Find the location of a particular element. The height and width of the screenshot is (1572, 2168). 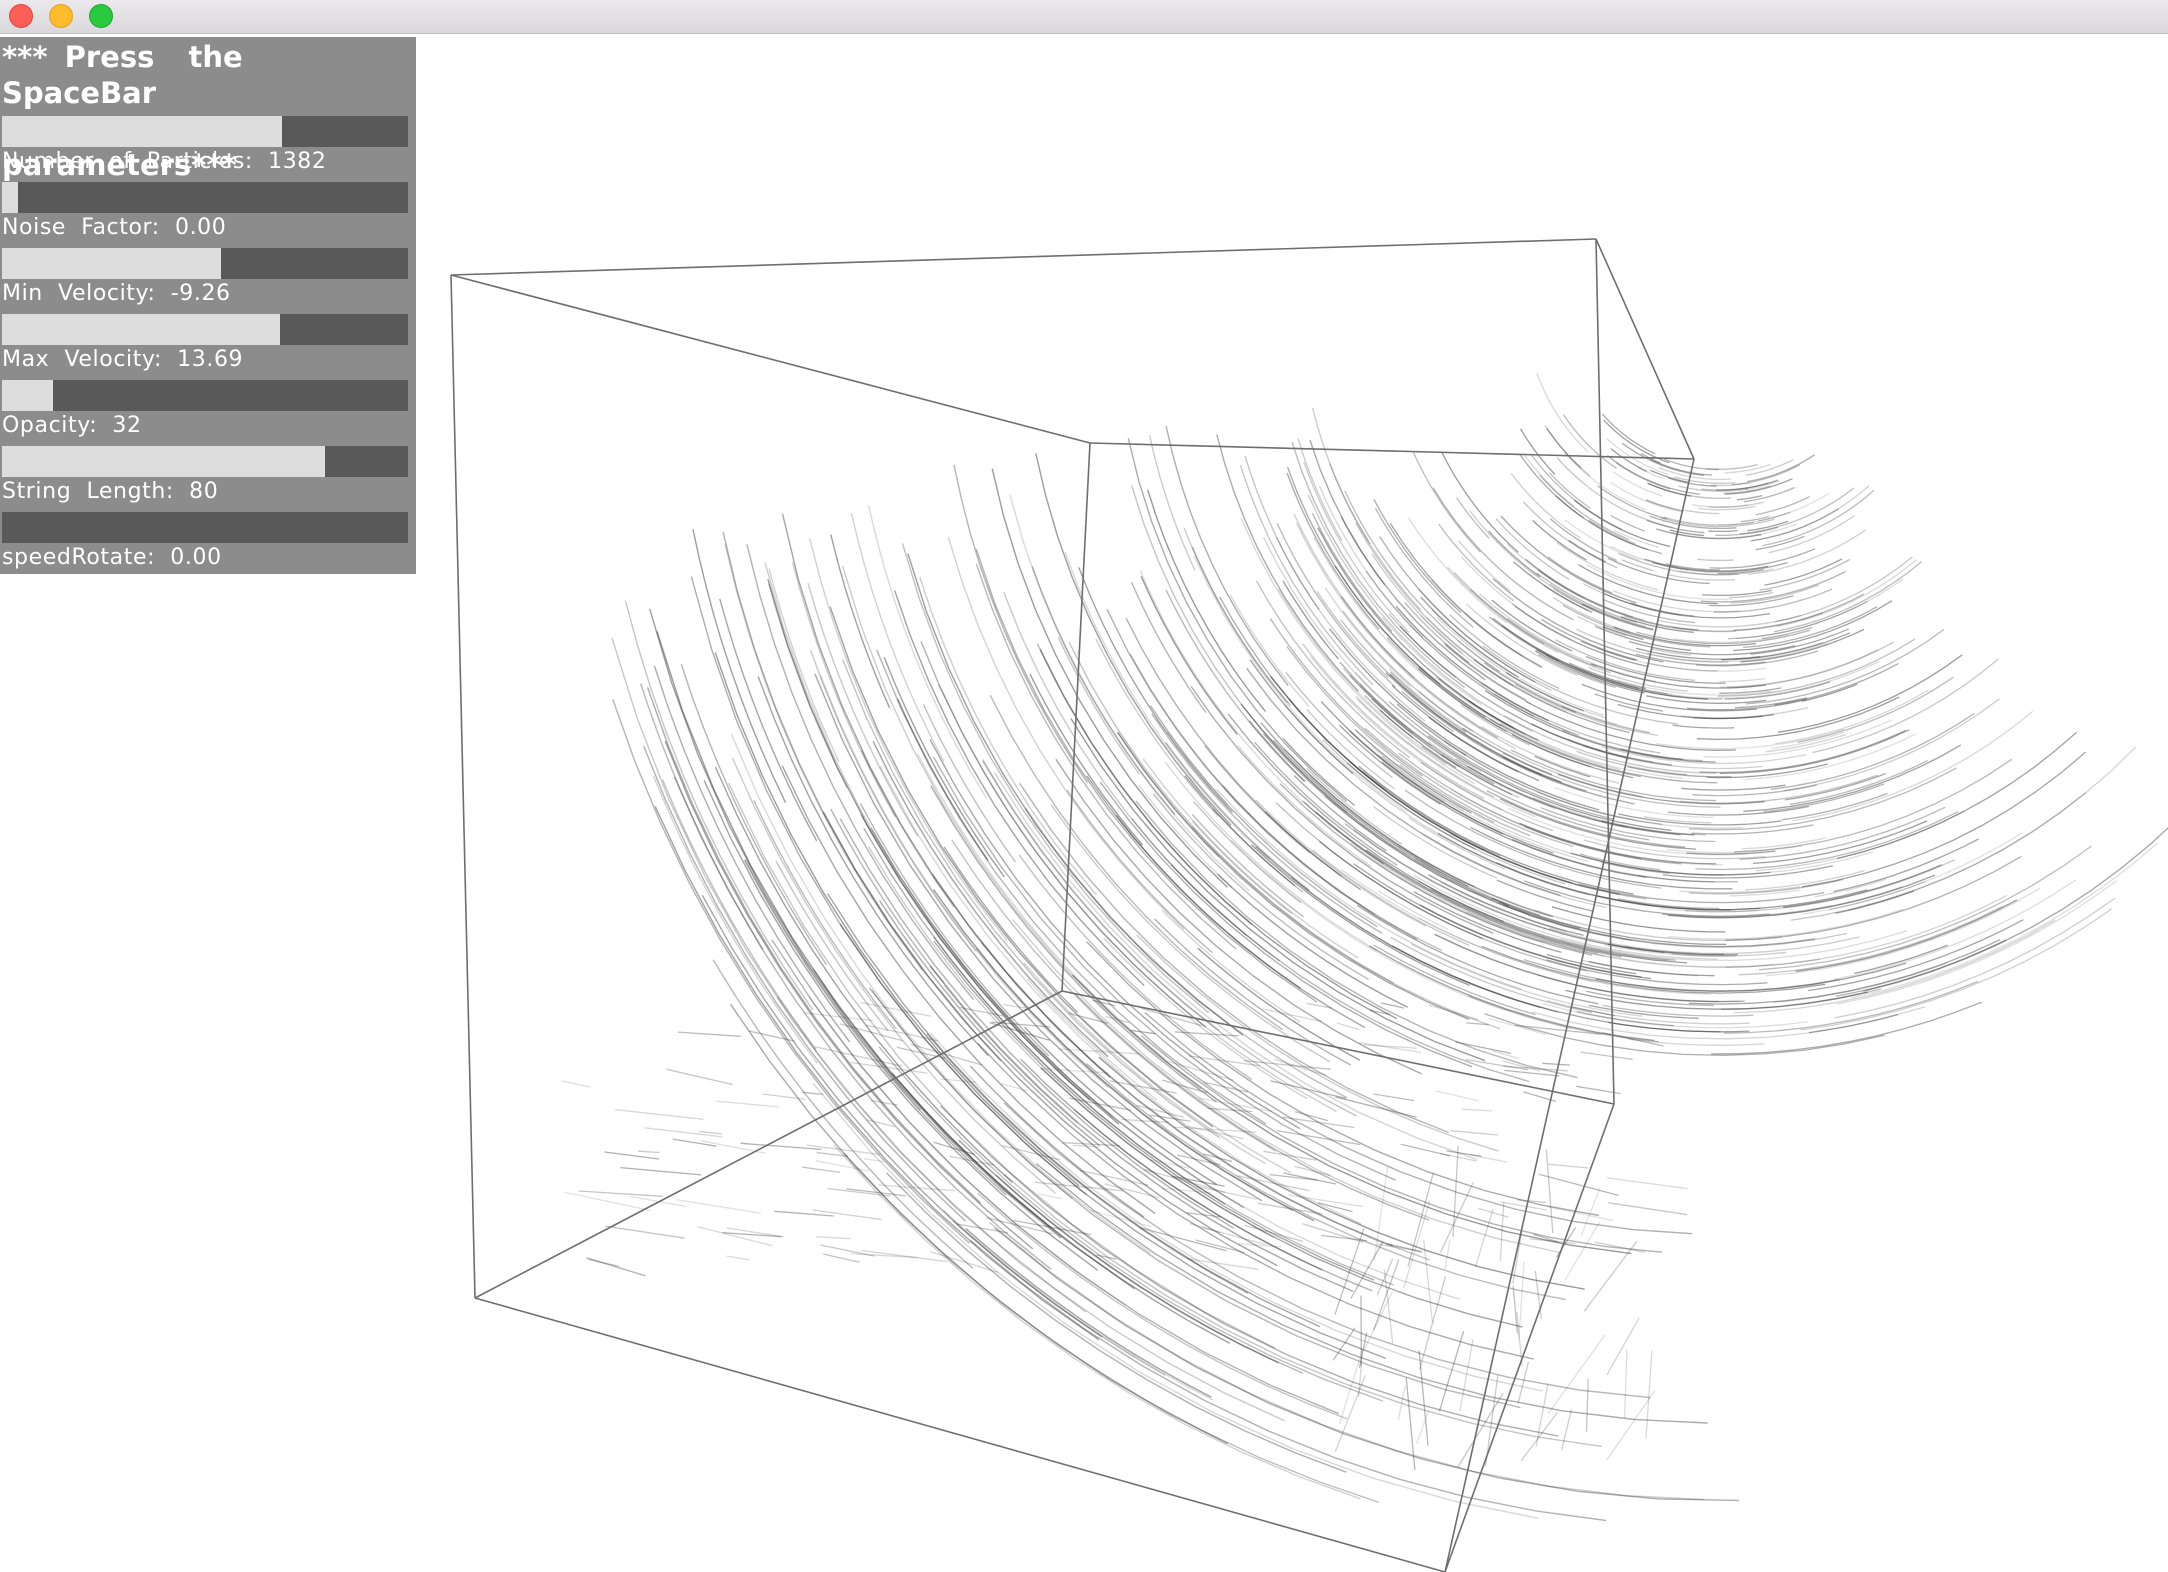

max-velocity-slider is located at coordinates (205, 329).